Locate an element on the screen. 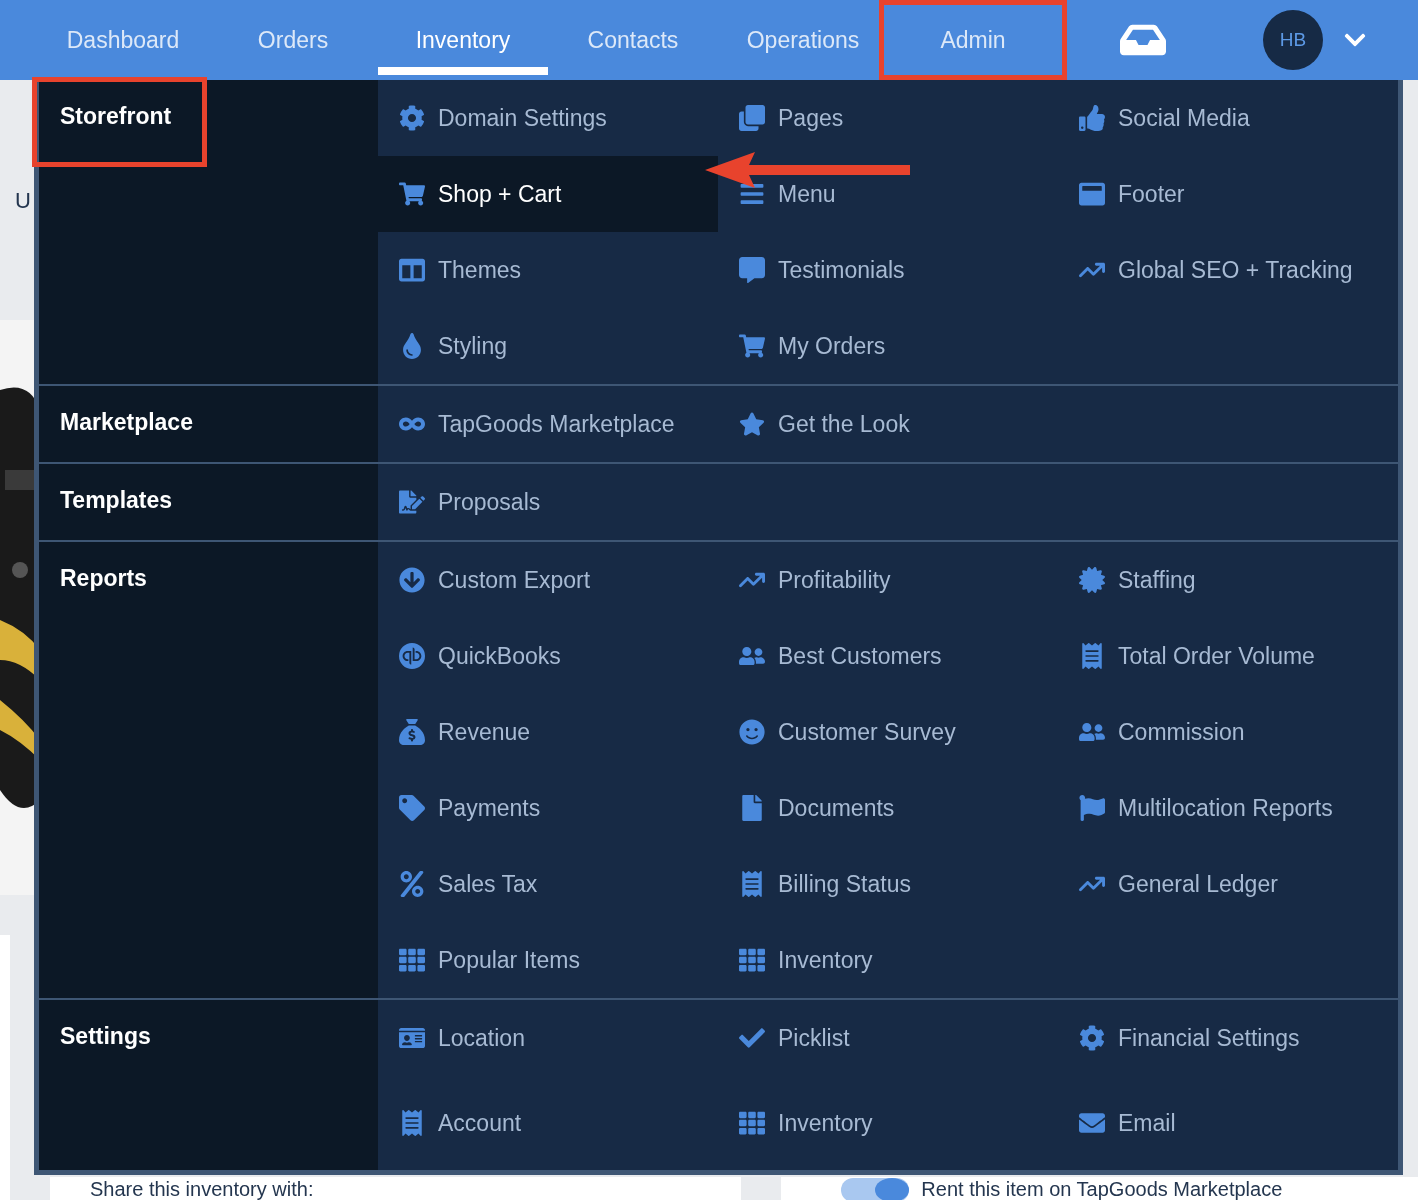 The width and height of the screenshot is (1418, 1200). user-avatar: HB is located at coordinates (1293, 40).